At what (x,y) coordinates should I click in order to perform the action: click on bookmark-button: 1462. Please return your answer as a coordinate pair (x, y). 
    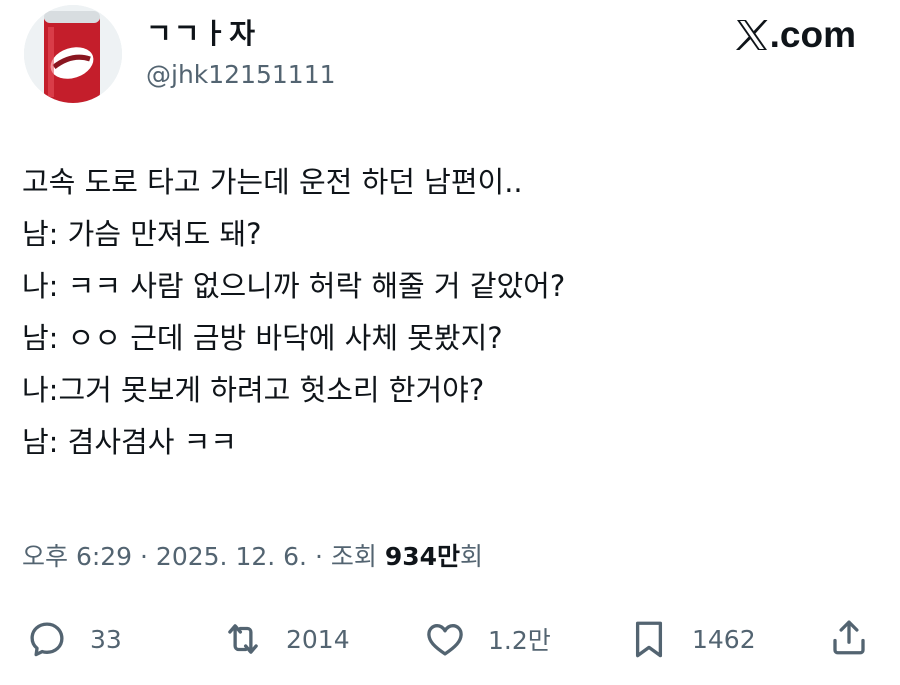
    Looking at the image, I should click on (692, 639).